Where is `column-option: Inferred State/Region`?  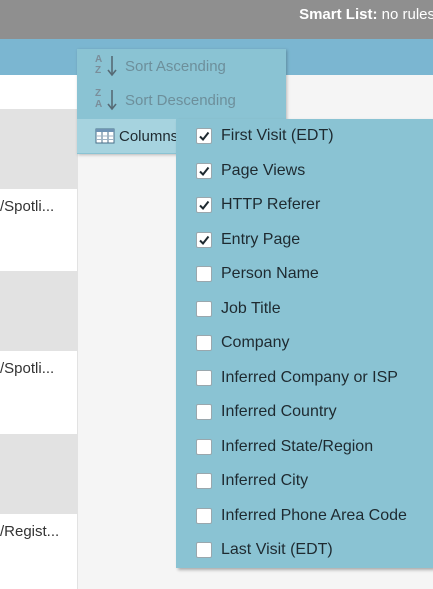 column-option: Inferred State/Region is located at coordinates (304, 447).